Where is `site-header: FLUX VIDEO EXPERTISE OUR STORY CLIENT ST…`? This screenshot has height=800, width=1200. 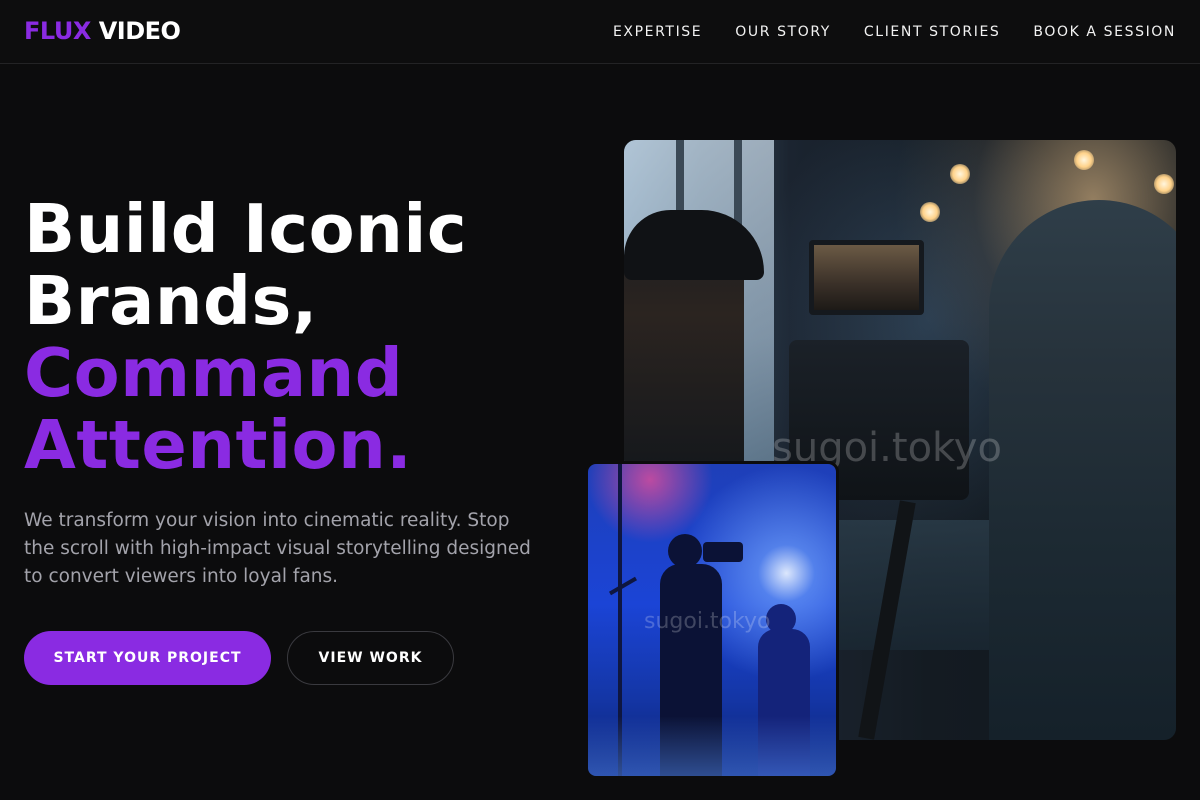
site-header: FLUX VIDEO EXPERTISE OUR STORY CLIENT ST… is located at coordinates (600, 32).